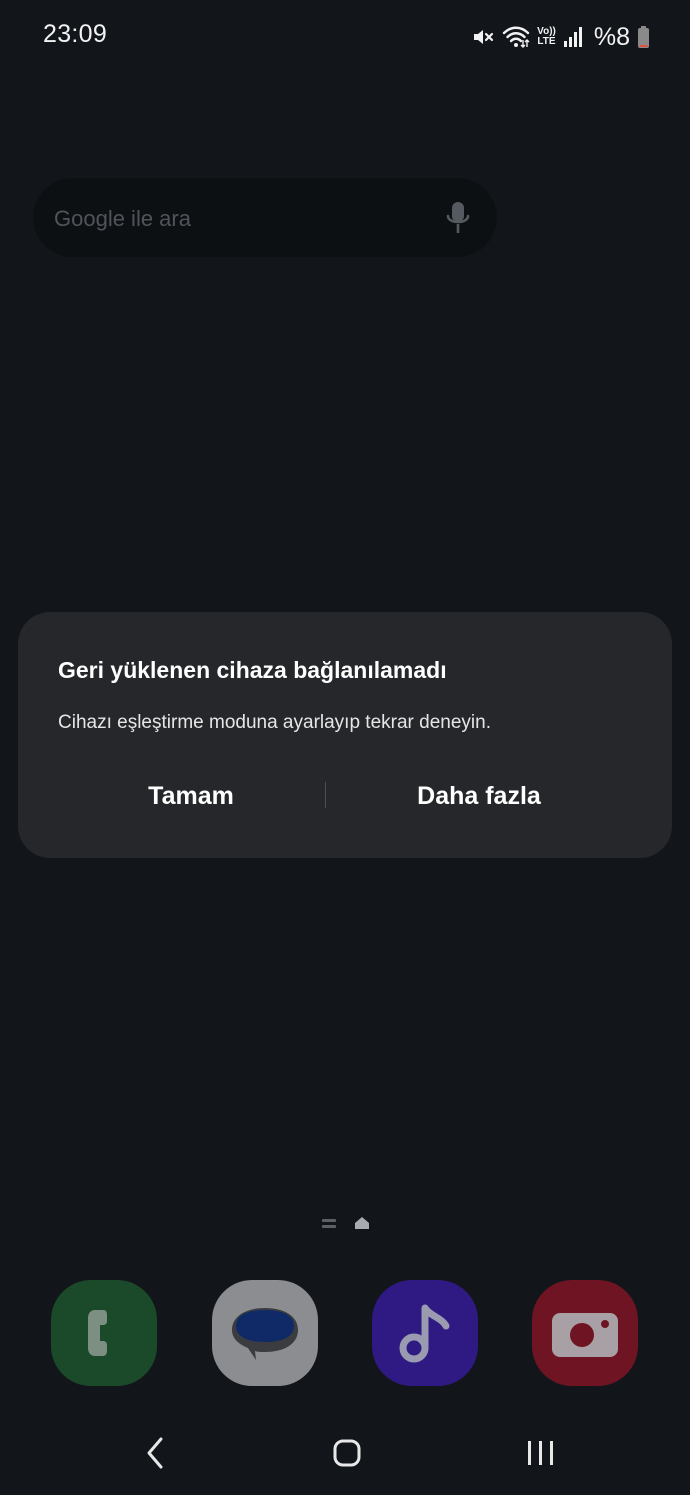  What do you see at coordinates (611, 36) in the screenshot?
I see `battery-percent: %8` at bounding box center [611, 36].